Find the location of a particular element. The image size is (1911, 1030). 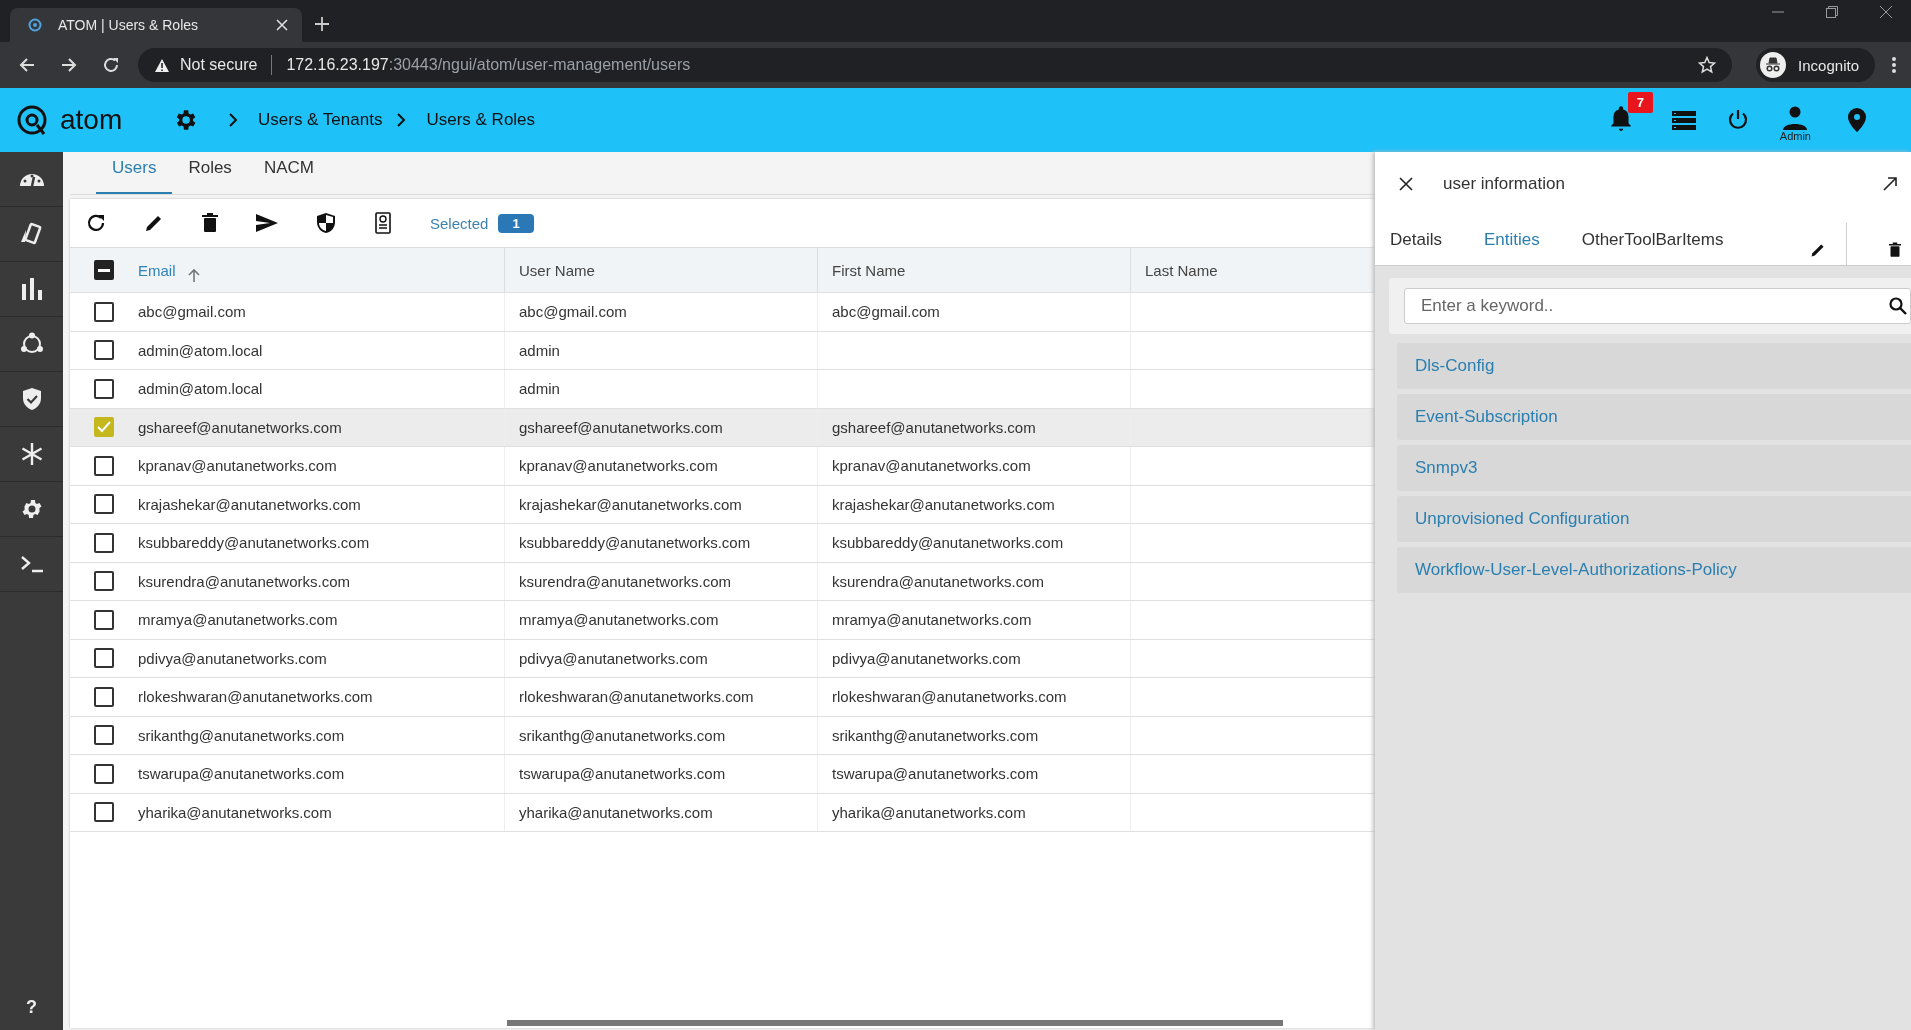

shield-check-icon is located at coordinates (31, 399).